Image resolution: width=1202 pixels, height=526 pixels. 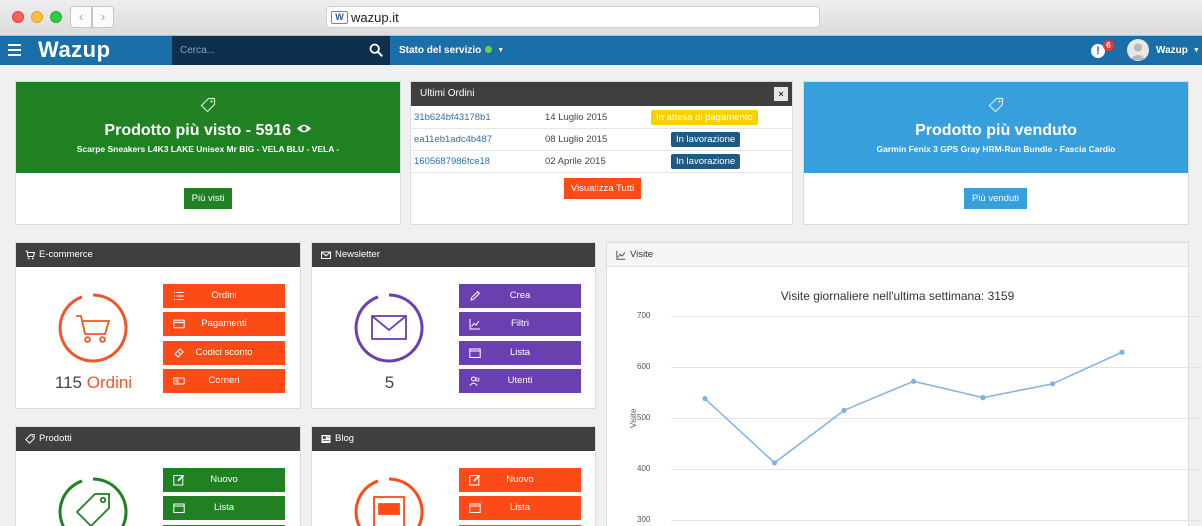 I want to click on users-button: Utenti, so click(x=520, y=381).